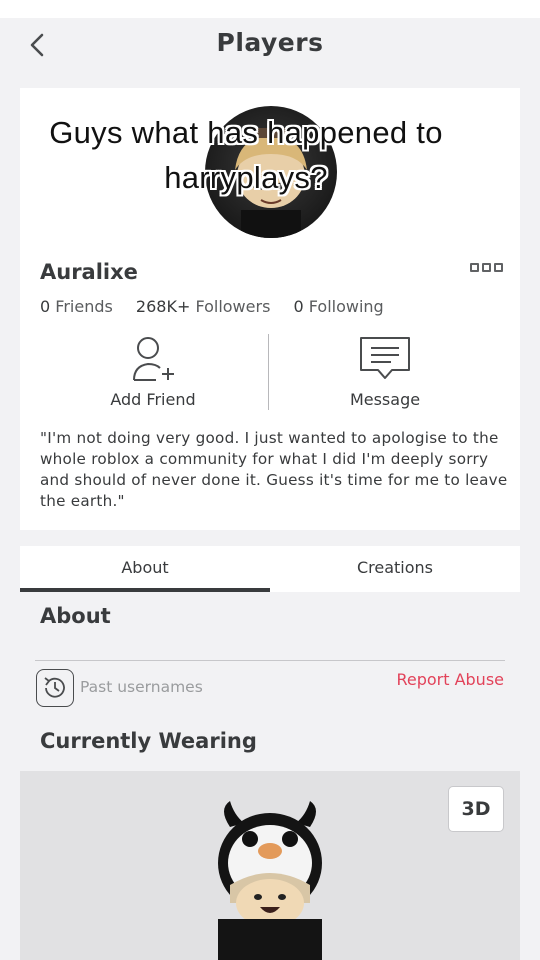  Describe the element at coordinates (153, 399) in the screenshot. I see `add-friend-label: Add Friend` at that location.